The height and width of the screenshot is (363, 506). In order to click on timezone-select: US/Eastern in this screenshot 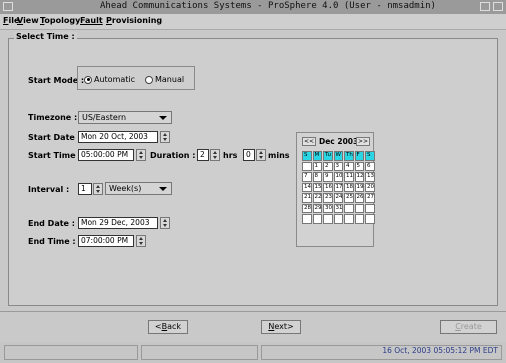, I will do `click(125, 117)`.